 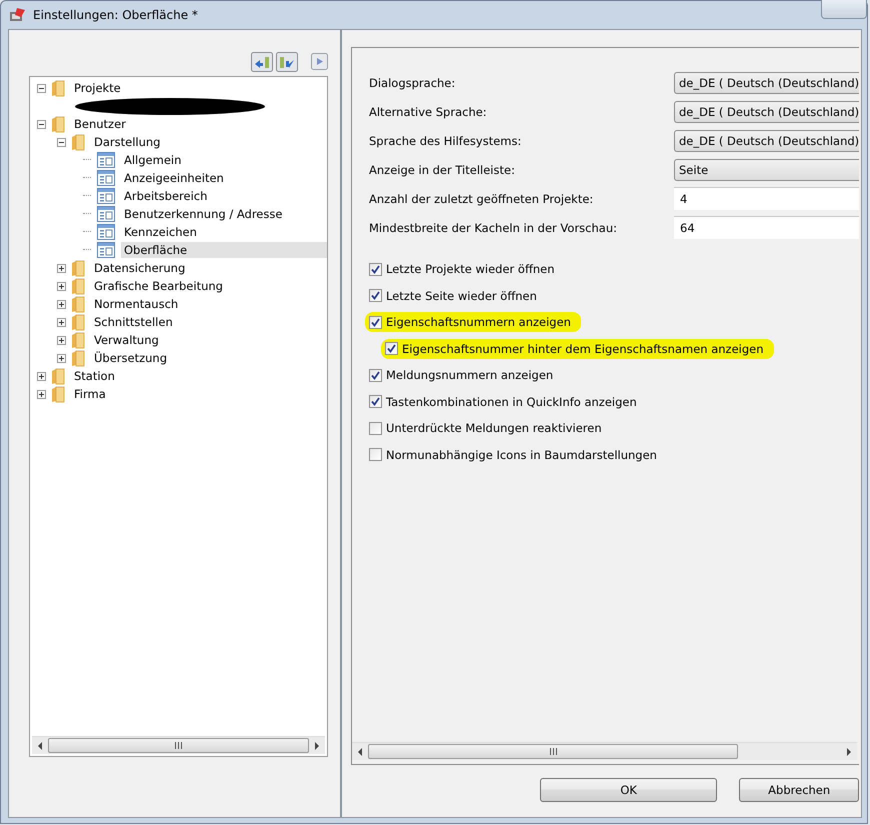 What do you see at coordinates (445, 141) in the screenshot?
I see `field-label: Sprache des Hilfesystems:` at bounding box center [445, 141].